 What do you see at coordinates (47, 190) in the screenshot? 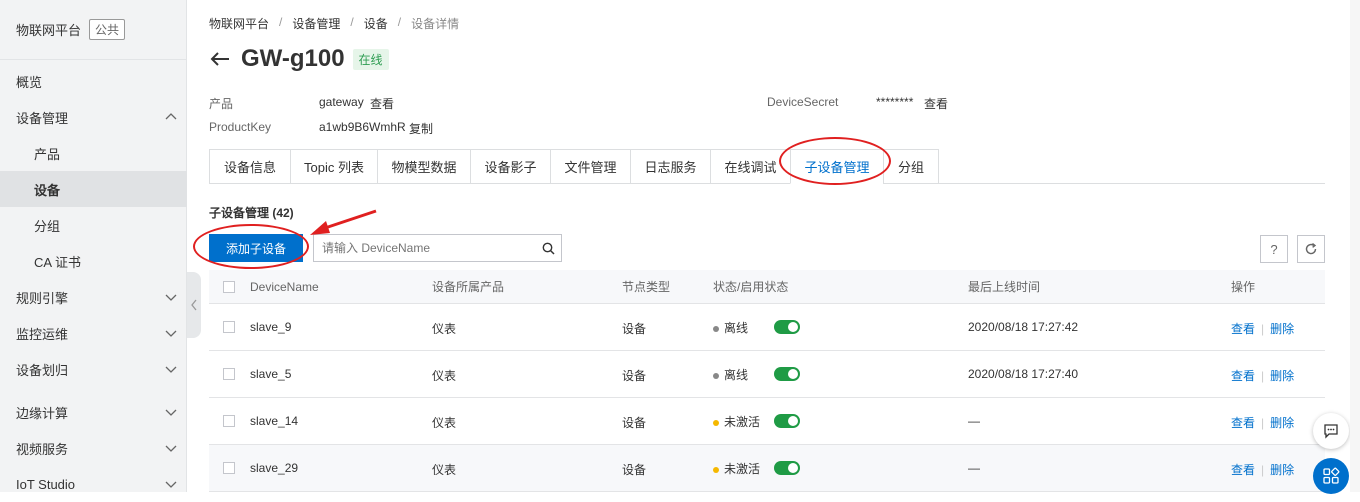
I see `sidebar-item-label: 设备` at bounding box center [47, 190].